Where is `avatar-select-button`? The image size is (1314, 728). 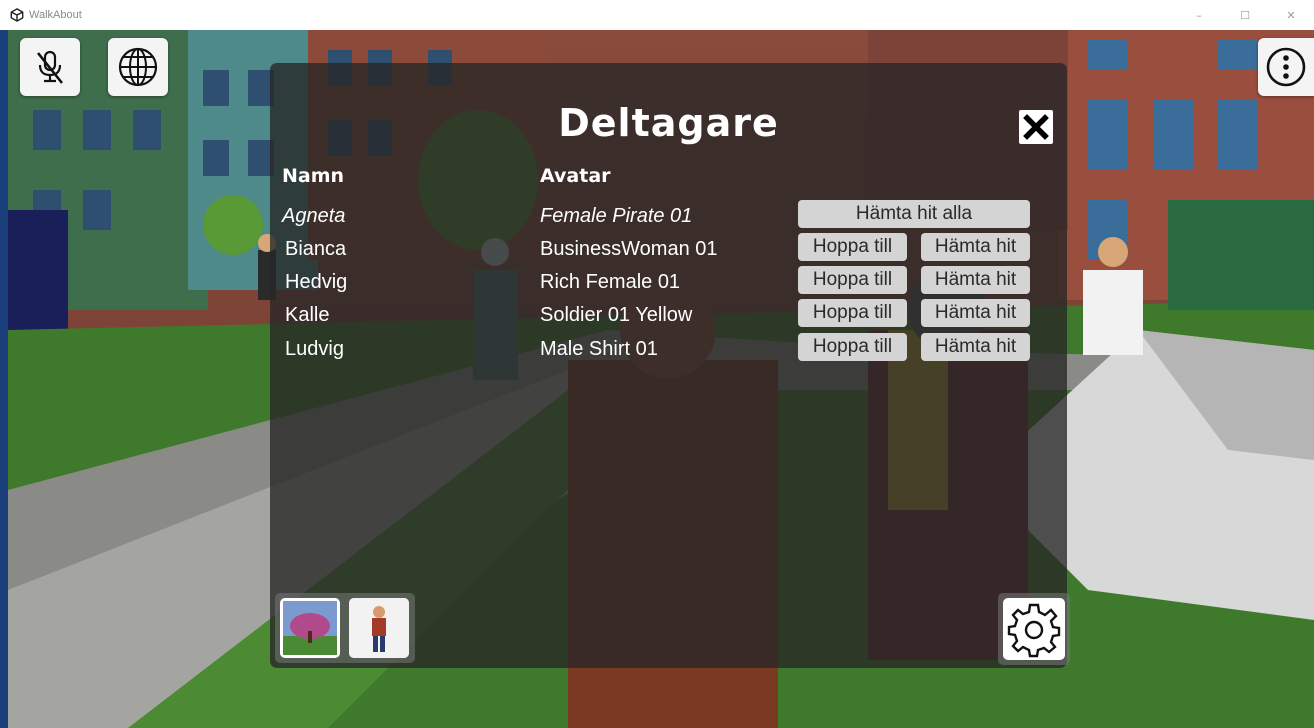 avatar-select-button is located at coordinates (379, 628).